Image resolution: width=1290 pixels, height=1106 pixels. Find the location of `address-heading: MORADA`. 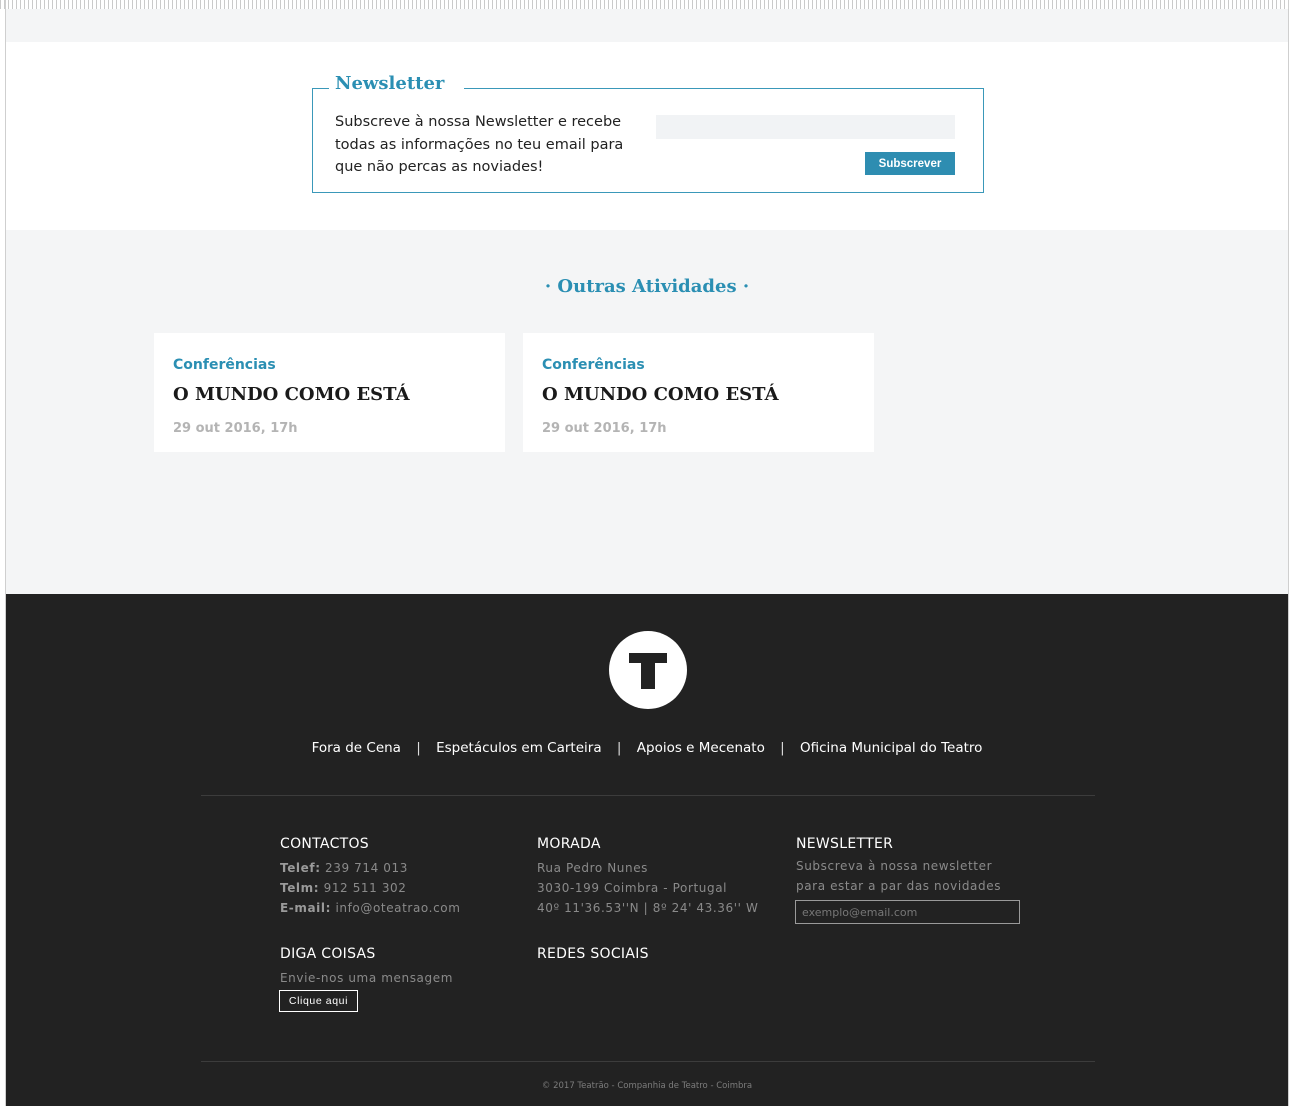

address-heading: MORADA is located at coordinates (569, 844).